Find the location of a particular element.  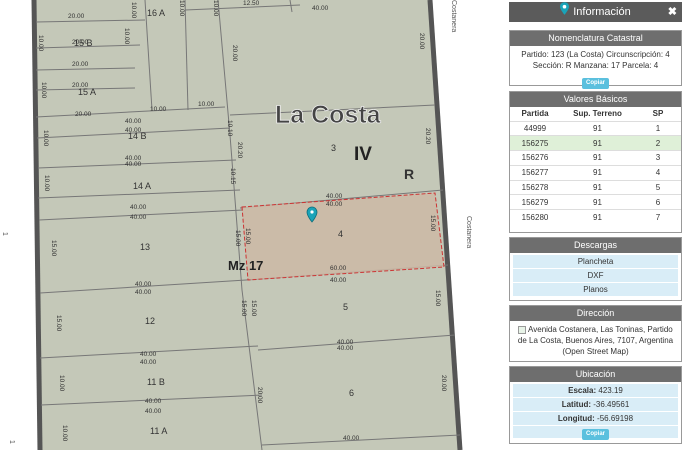

valores-header: Valores Básicos is located at coordinates (595, 99).